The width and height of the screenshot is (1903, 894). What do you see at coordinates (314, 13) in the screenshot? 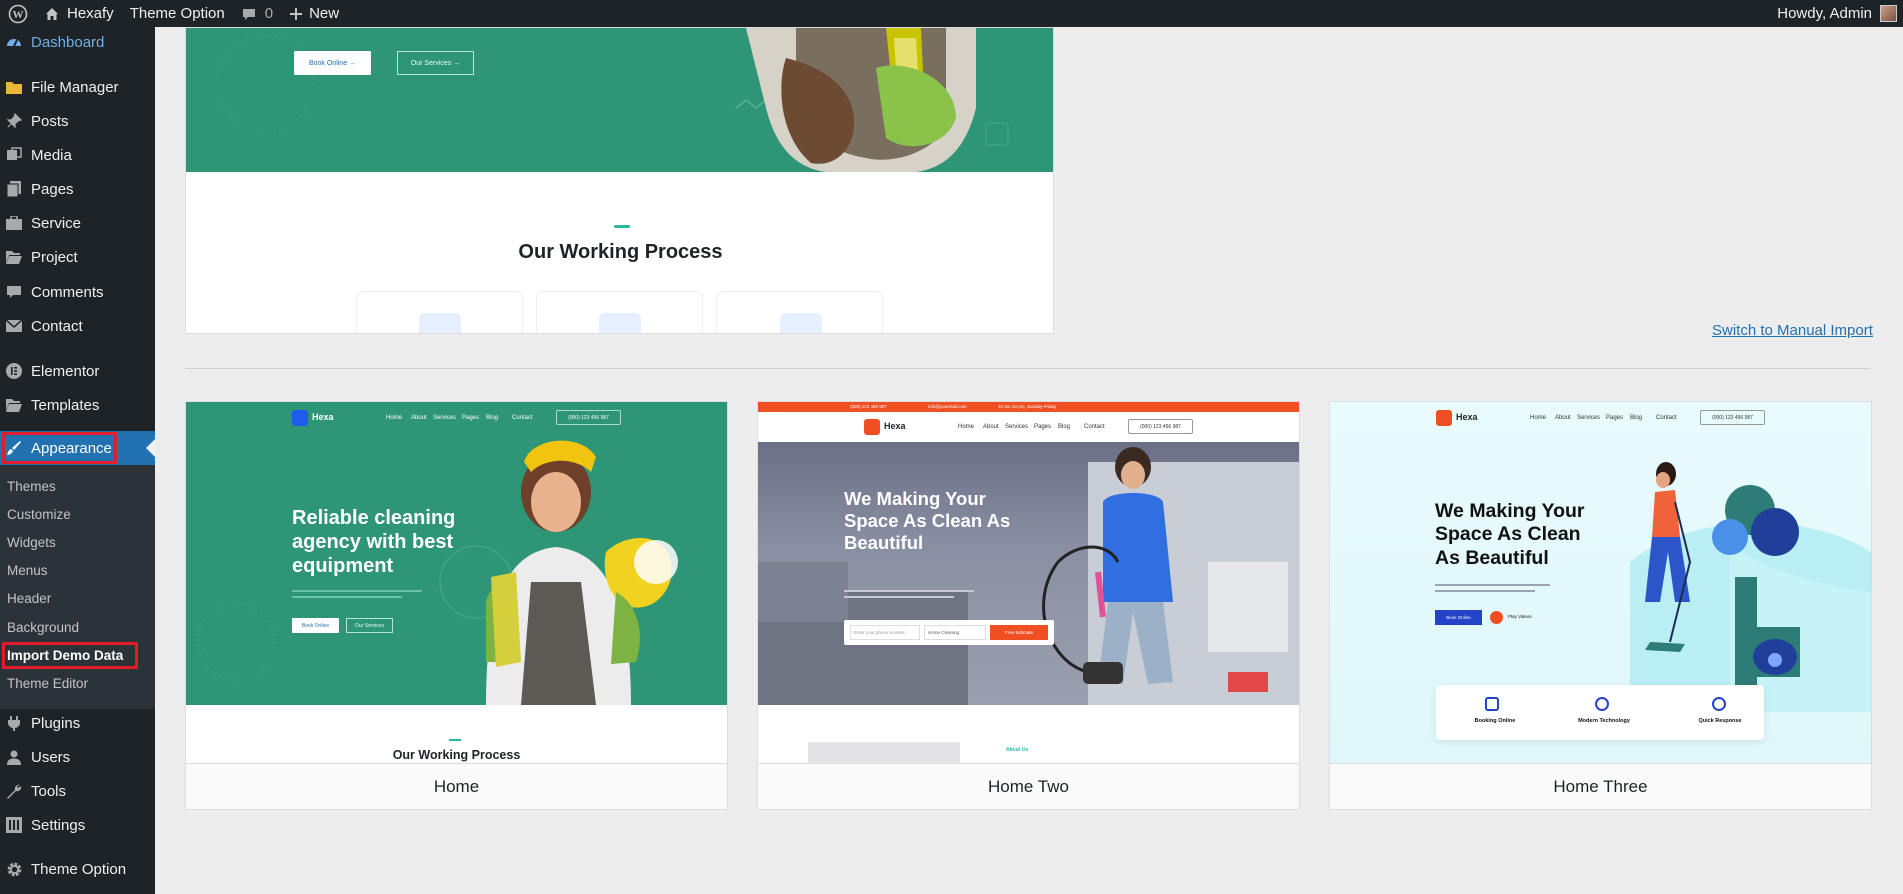
I see `new-content-link: New` at bounding box center [314, 13].